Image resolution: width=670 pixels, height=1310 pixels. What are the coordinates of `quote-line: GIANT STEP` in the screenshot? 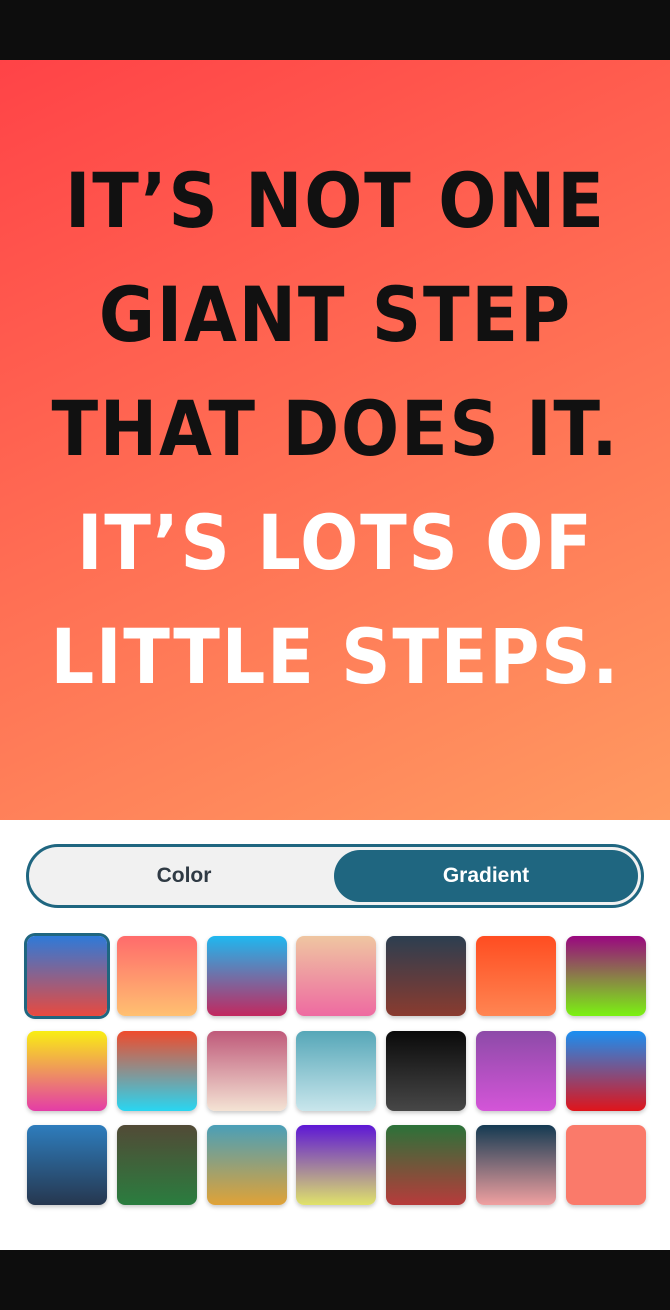 It's located at (335, 314).